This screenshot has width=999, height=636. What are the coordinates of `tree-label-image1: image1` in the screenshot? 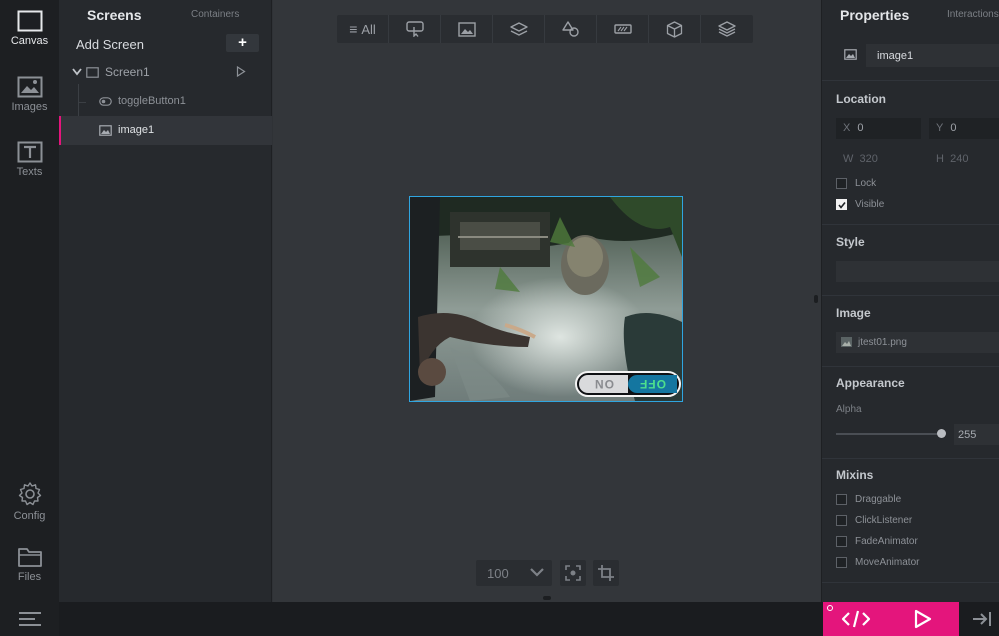 It's located at (136, 130).